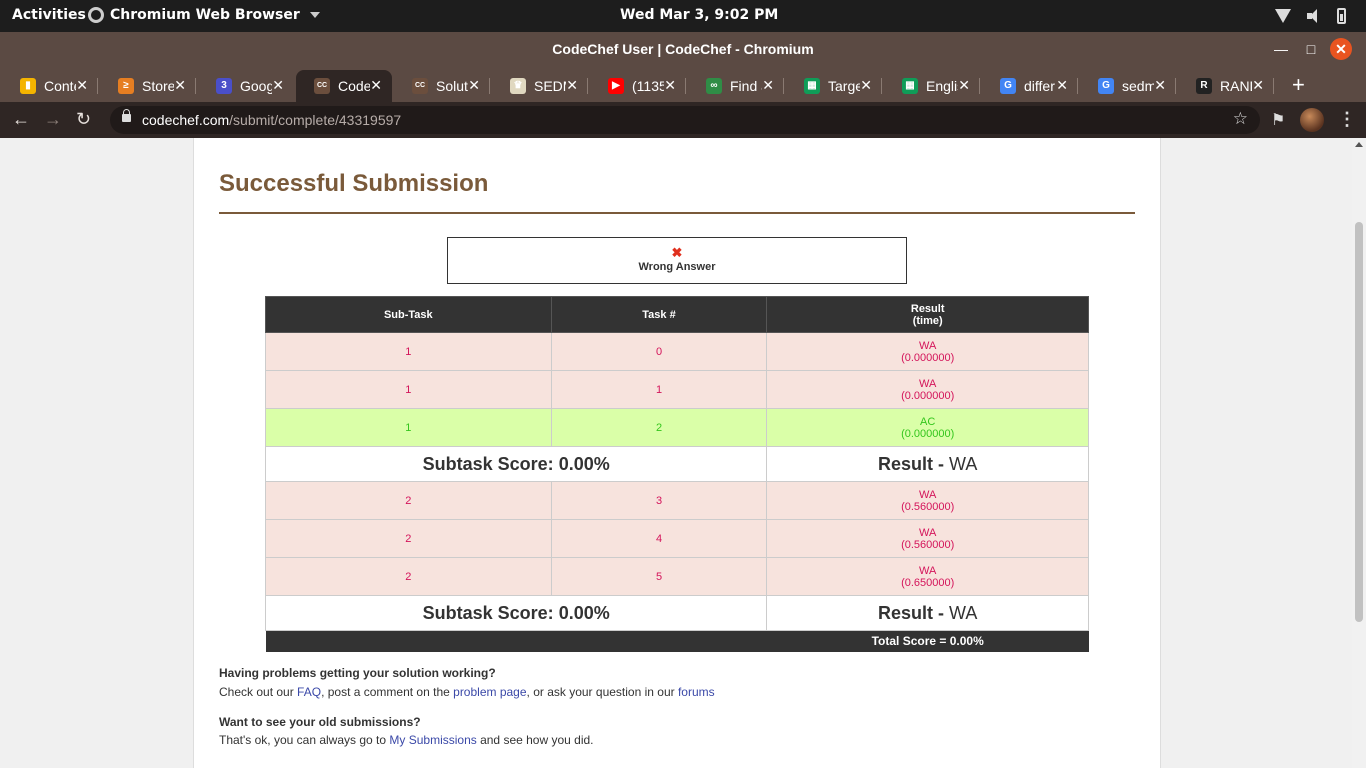 This screenshot has width=1366, height=768. What do you see at coordinates (638, 86) in the screenshot?
I see `tab-6: ▶ (1135)✕` at bounding box center [638, 86].